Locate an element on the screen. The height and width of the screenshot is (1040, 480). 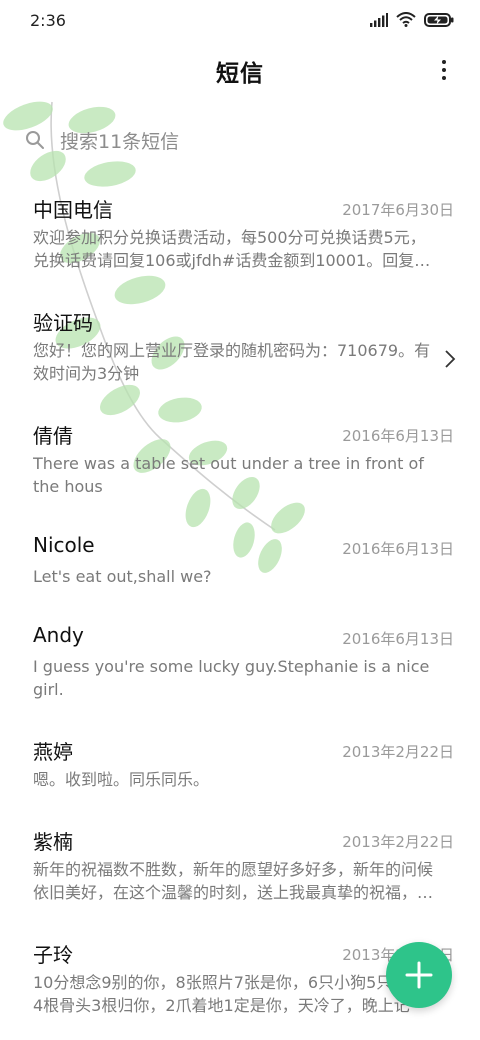
title-bar: 短信 is located at coordinates (240, 70).